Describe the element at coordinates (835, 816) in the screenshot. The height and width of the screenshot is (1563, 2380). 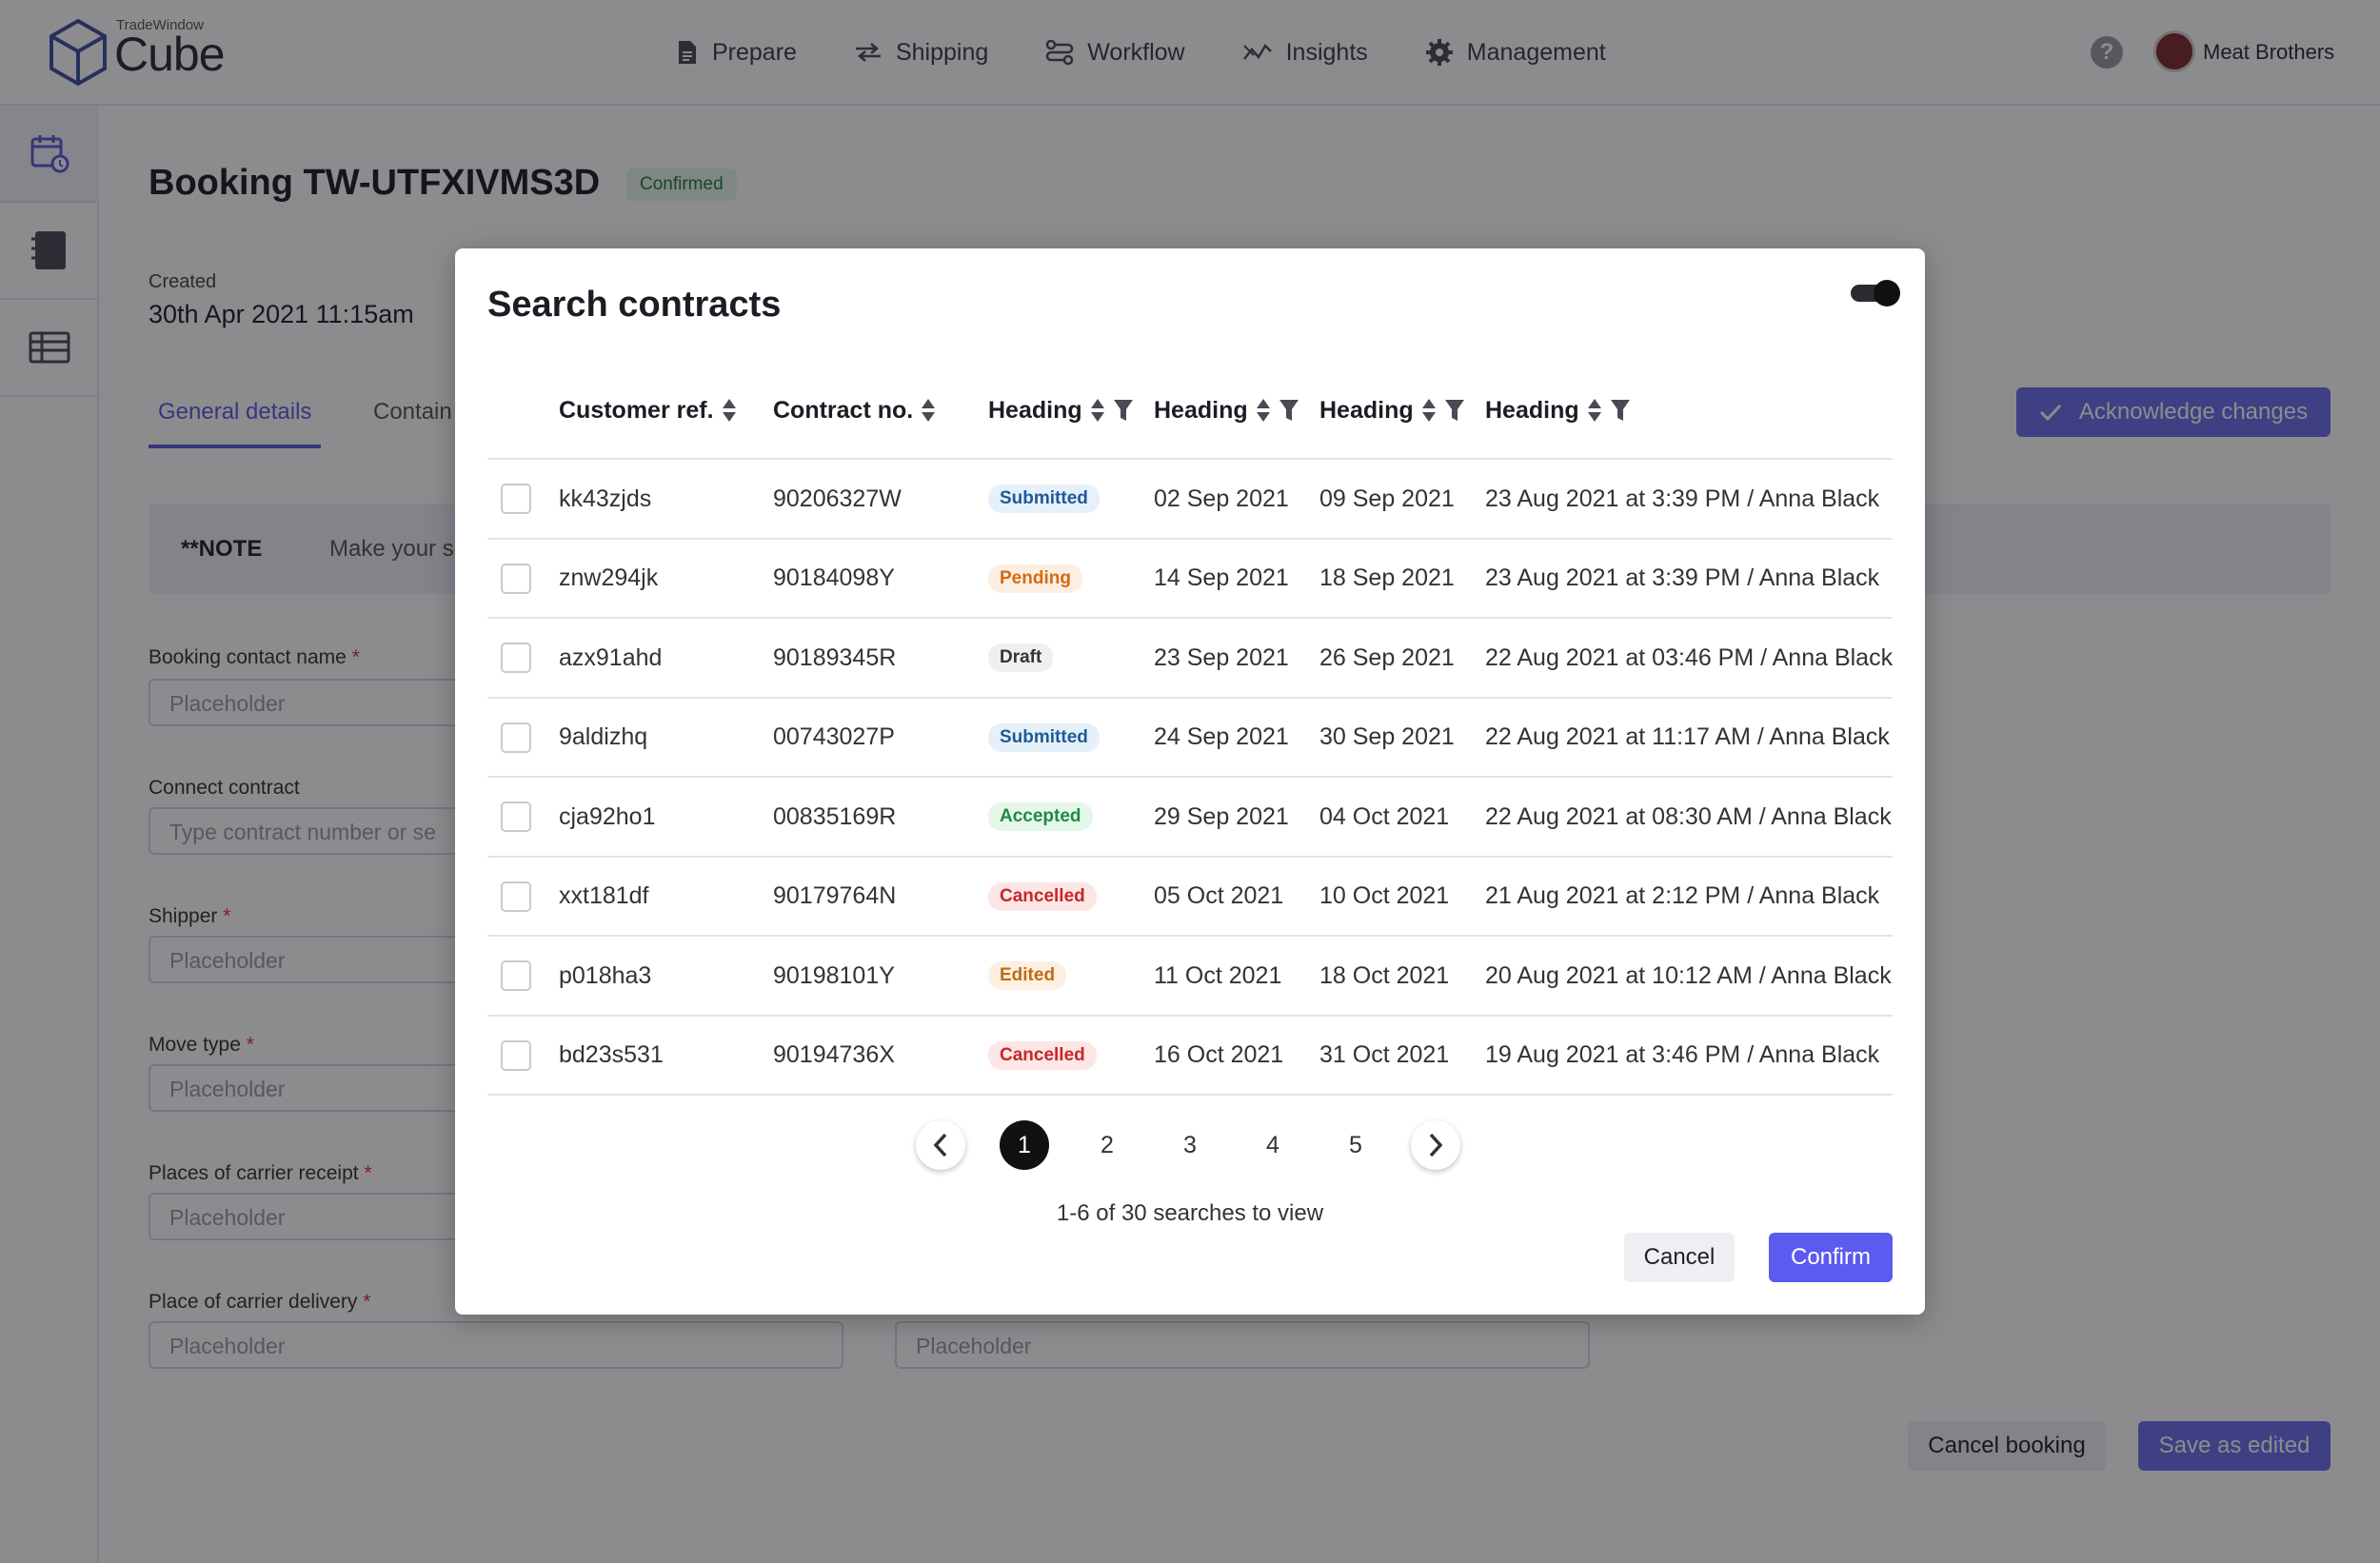
I see `contract-no-cell: 00835169R` at that location.